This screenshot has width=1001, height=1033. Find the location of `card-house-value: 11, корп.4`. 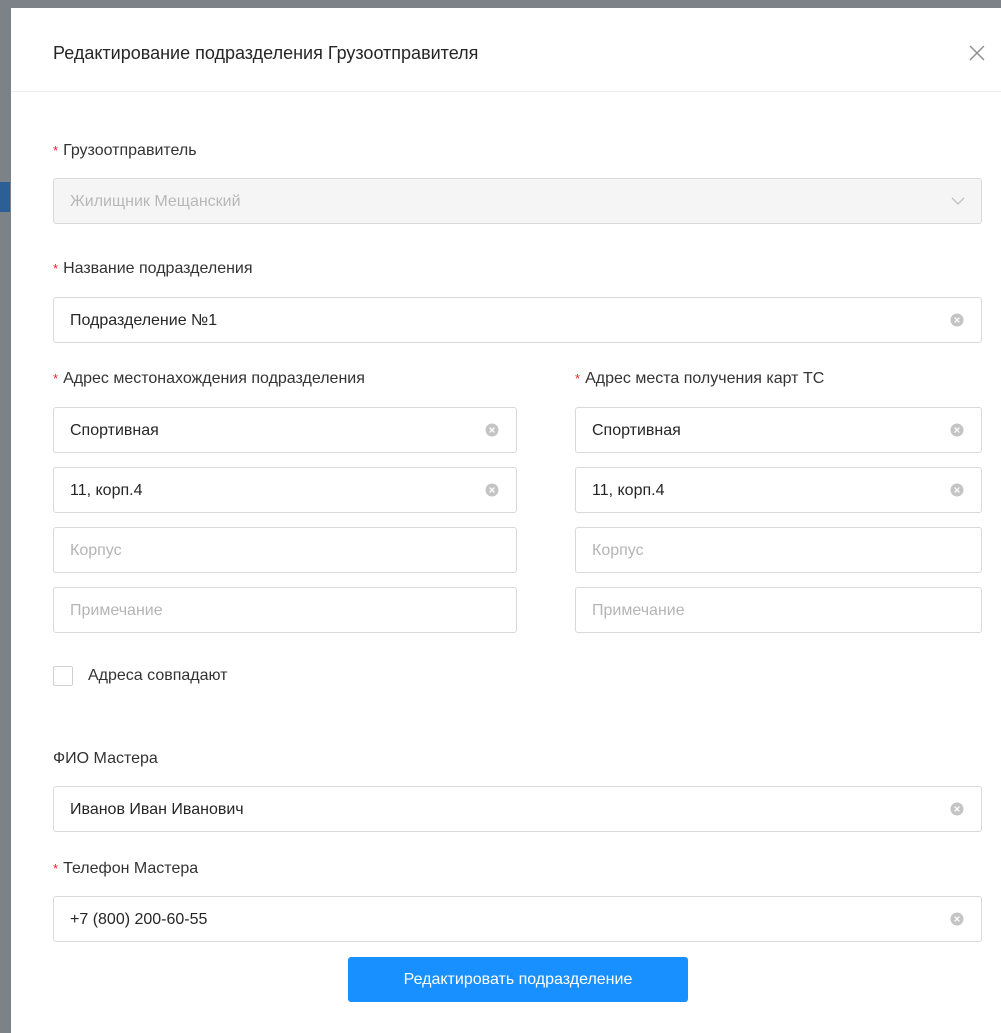

card-house-value: 11, корп.4 is located at coordinates (628, 490).